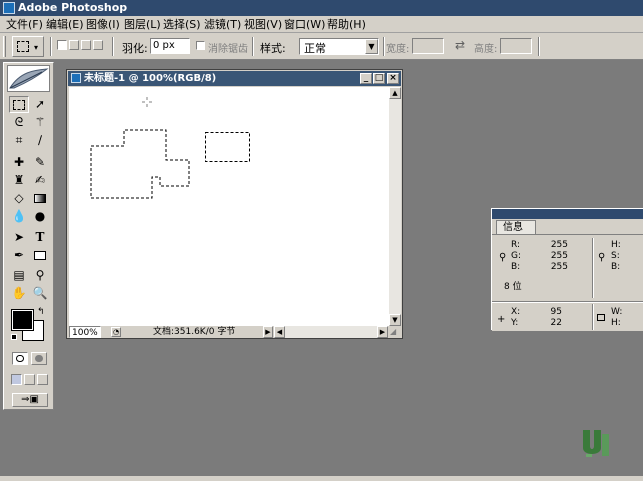 This screenshot has width=643, height=481. I want to click on style-select-value: 正常, so click(315, 48).